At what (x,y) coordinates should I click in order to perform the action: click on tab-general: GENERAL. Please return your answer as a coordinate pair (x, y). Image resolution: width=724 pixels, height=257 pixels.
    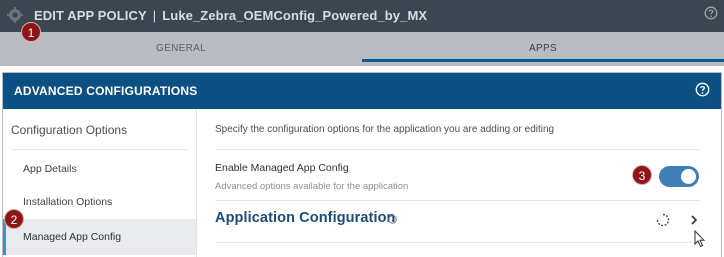
    Looking at the image, I should click on (181, 49).